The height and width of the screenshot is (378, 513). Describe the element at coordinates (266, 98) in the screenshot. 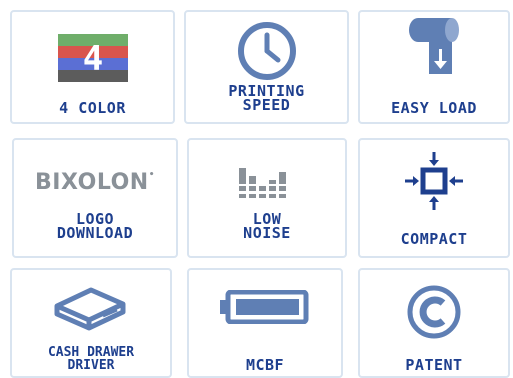

I see `feature-label-printing-speed: PRINTING SPEED` at that location.